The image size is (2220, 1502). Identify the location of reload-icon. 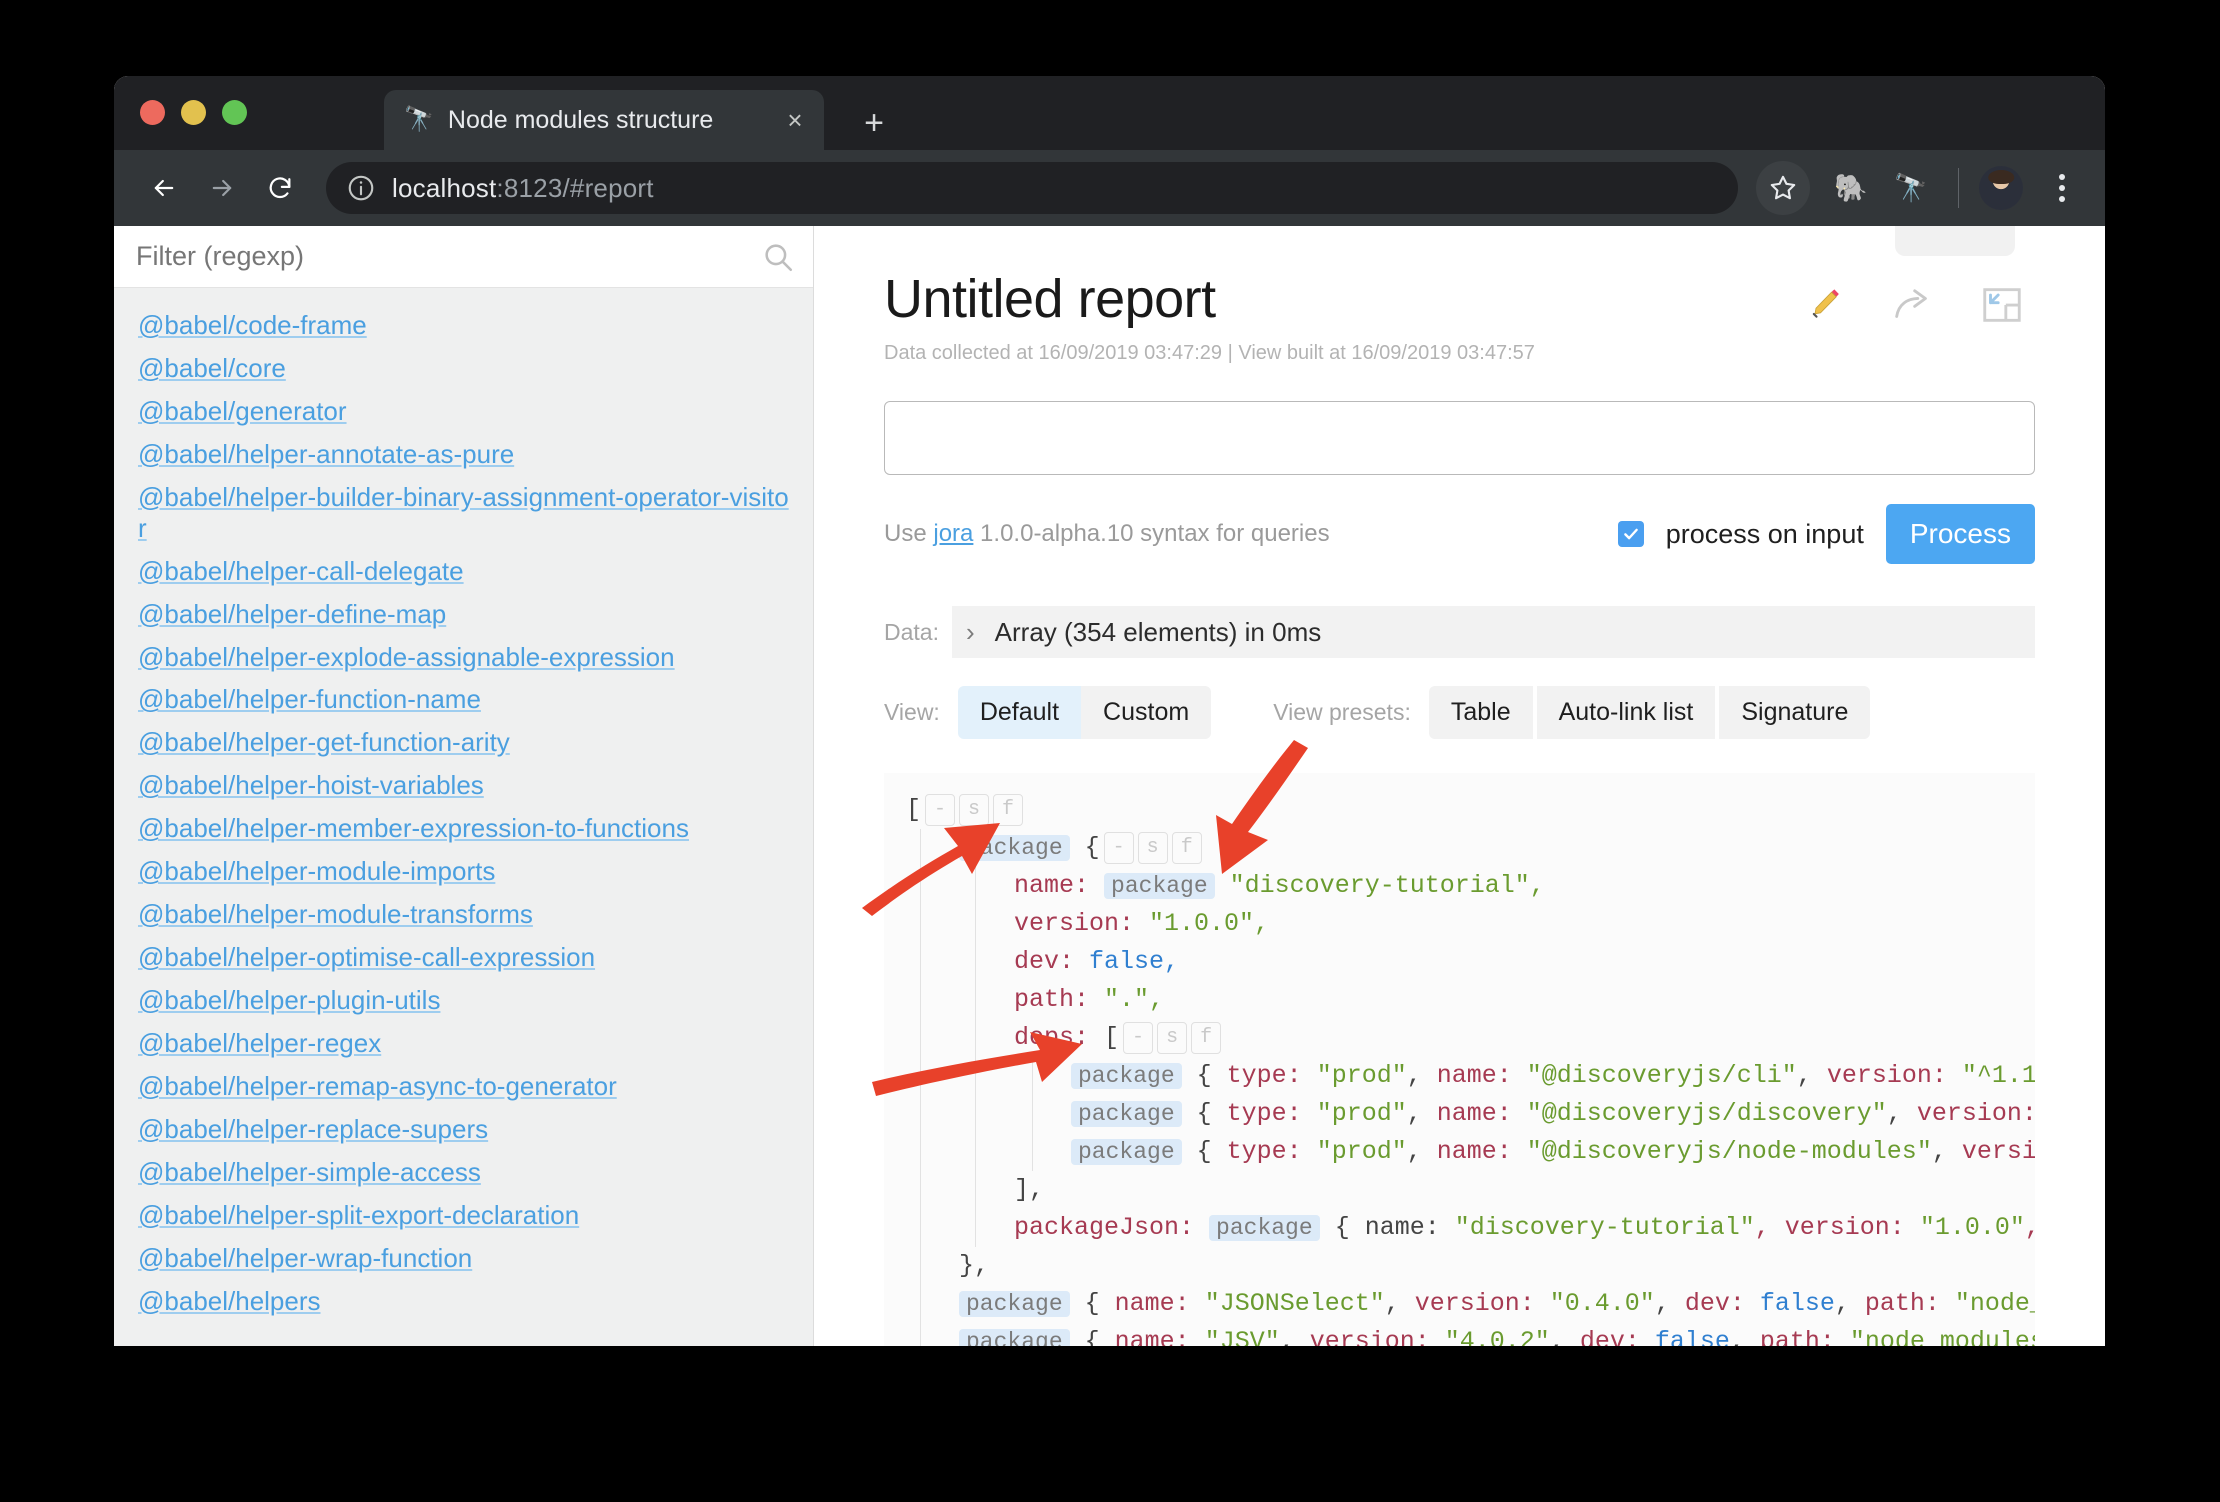
(280, 188).